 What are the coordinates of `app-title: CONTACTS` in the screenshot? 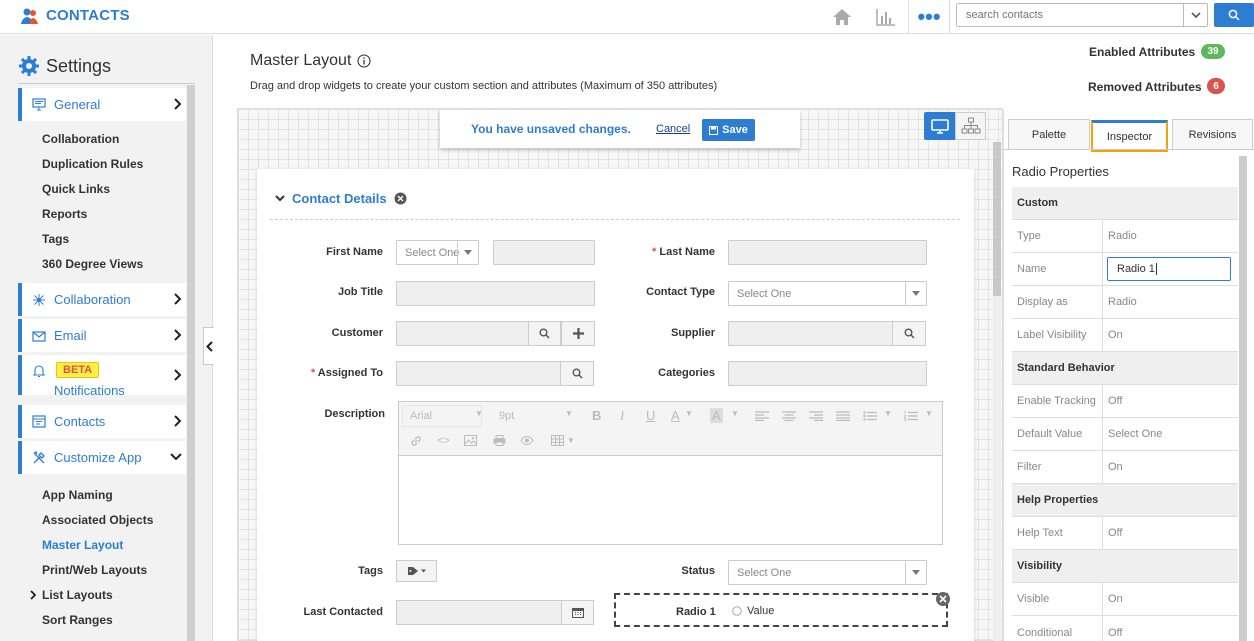 It's located at (88, 15).